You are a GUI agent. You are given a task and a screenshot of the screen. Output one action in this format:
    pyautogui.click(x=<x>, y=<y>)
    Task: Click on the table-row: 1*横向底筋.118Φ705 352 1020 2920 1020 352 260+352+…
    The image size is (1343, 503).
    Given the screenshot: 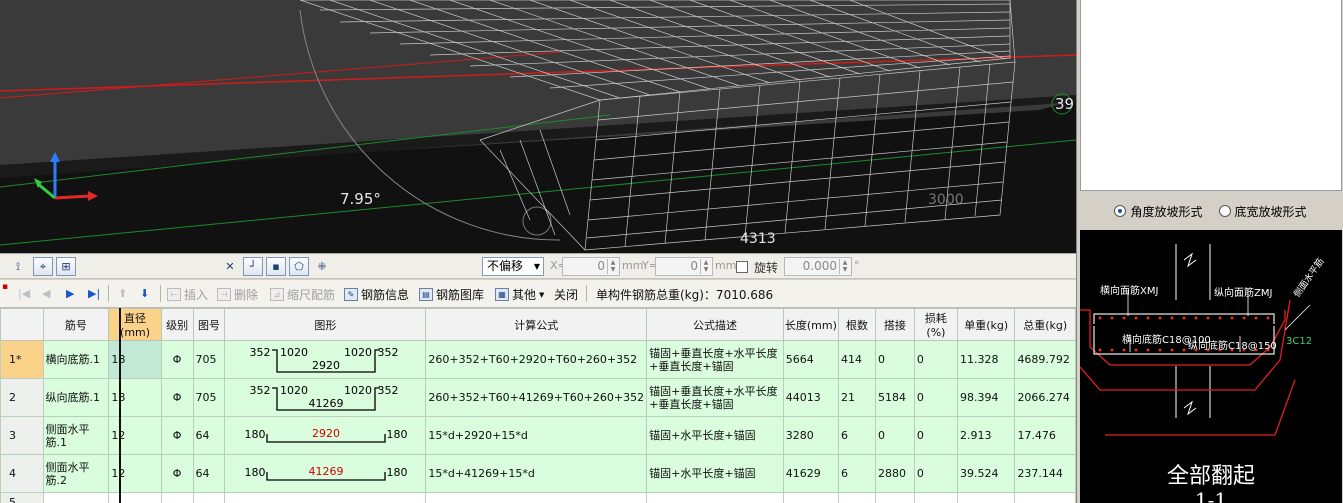 What is the action you would take?
    pyautogui.click(x=538, y=359)
    